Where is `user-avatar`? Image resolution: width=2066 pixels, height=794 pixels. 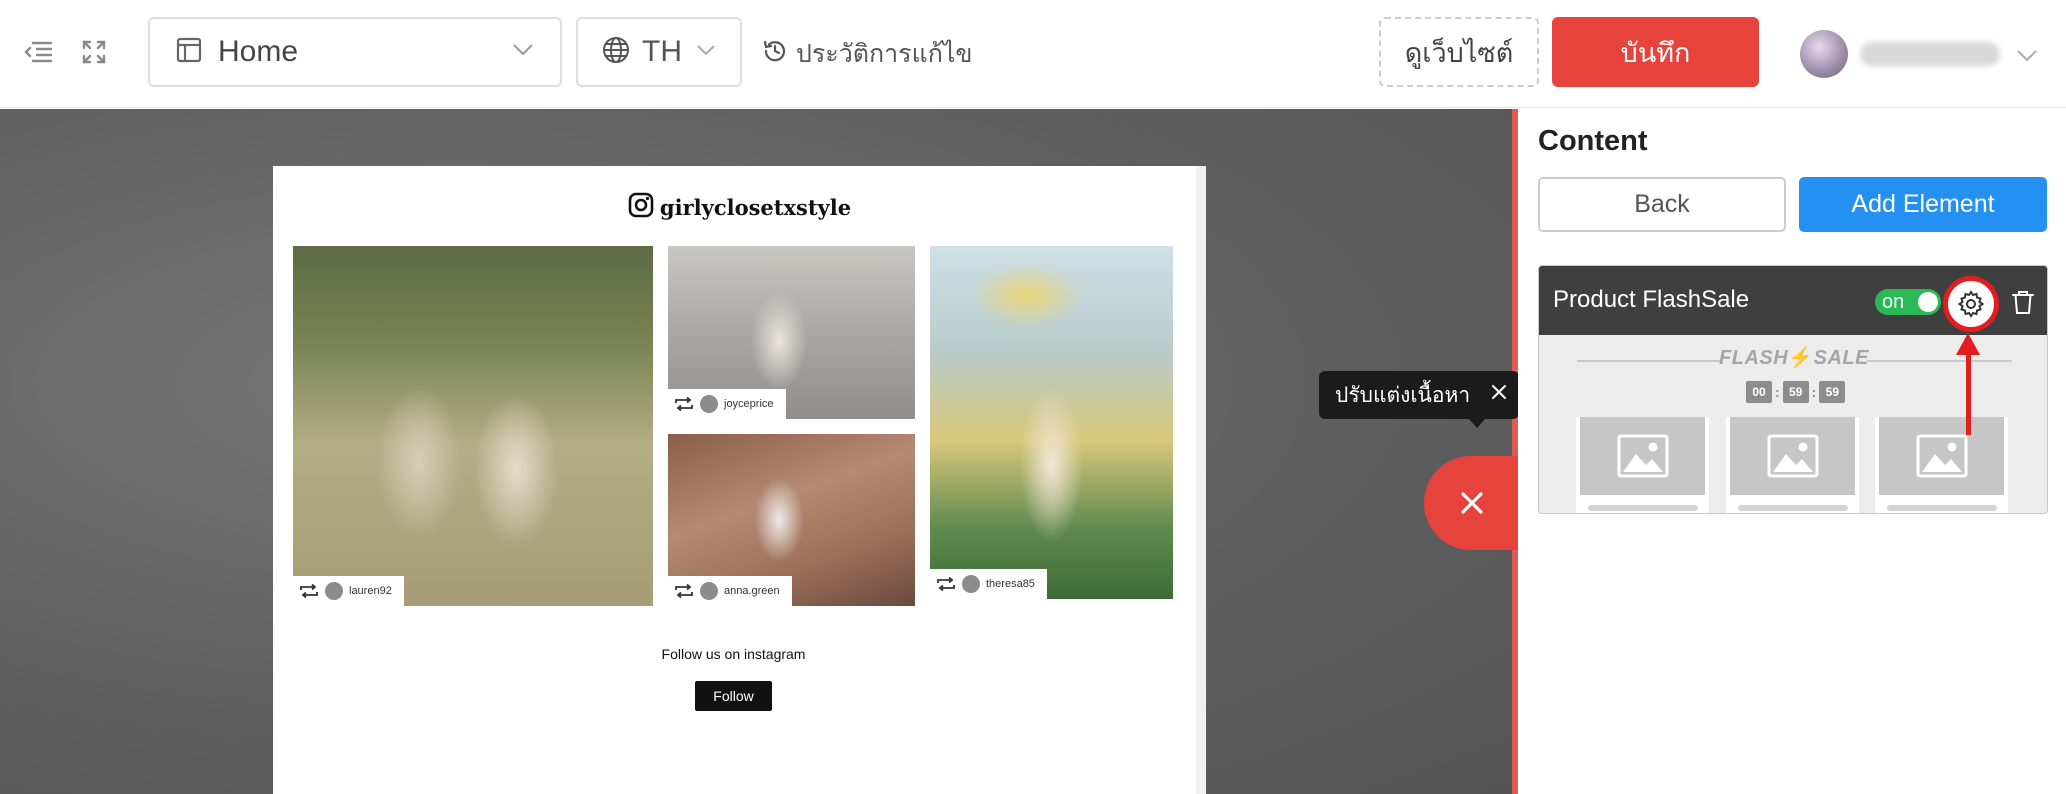 user-avatar is located at coordinates (1824, 54).